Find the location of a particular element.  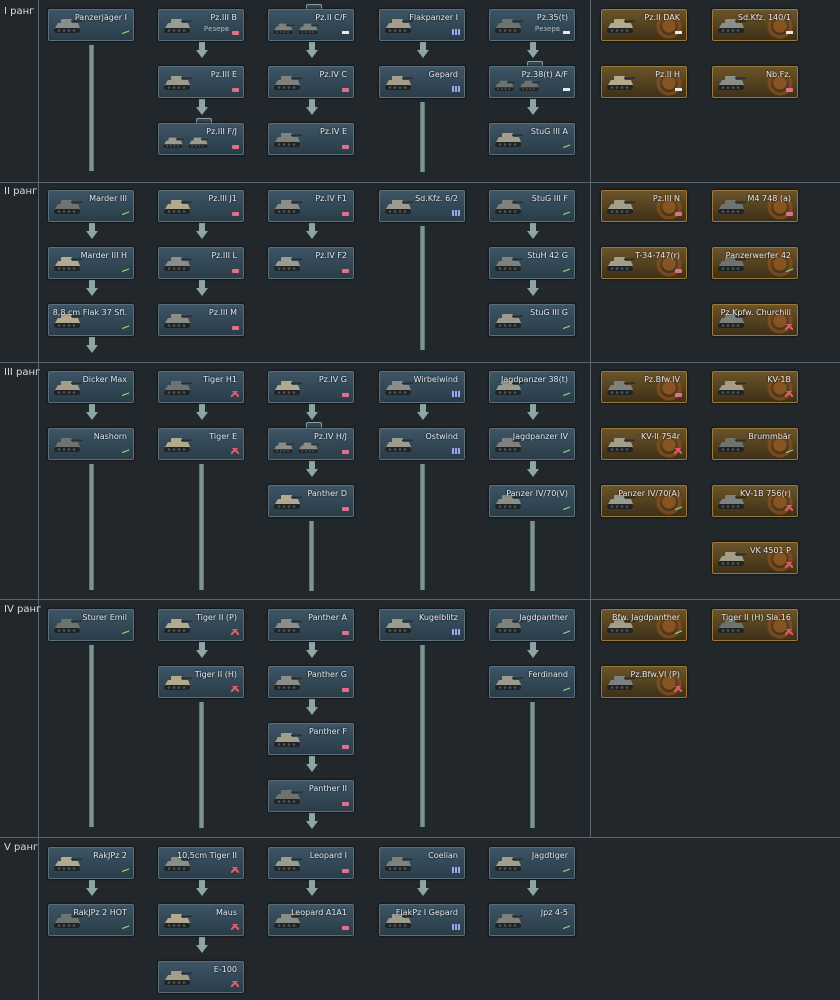

vehicle-card: RakJPz 2 HOT is located at coordinates (91, 920).